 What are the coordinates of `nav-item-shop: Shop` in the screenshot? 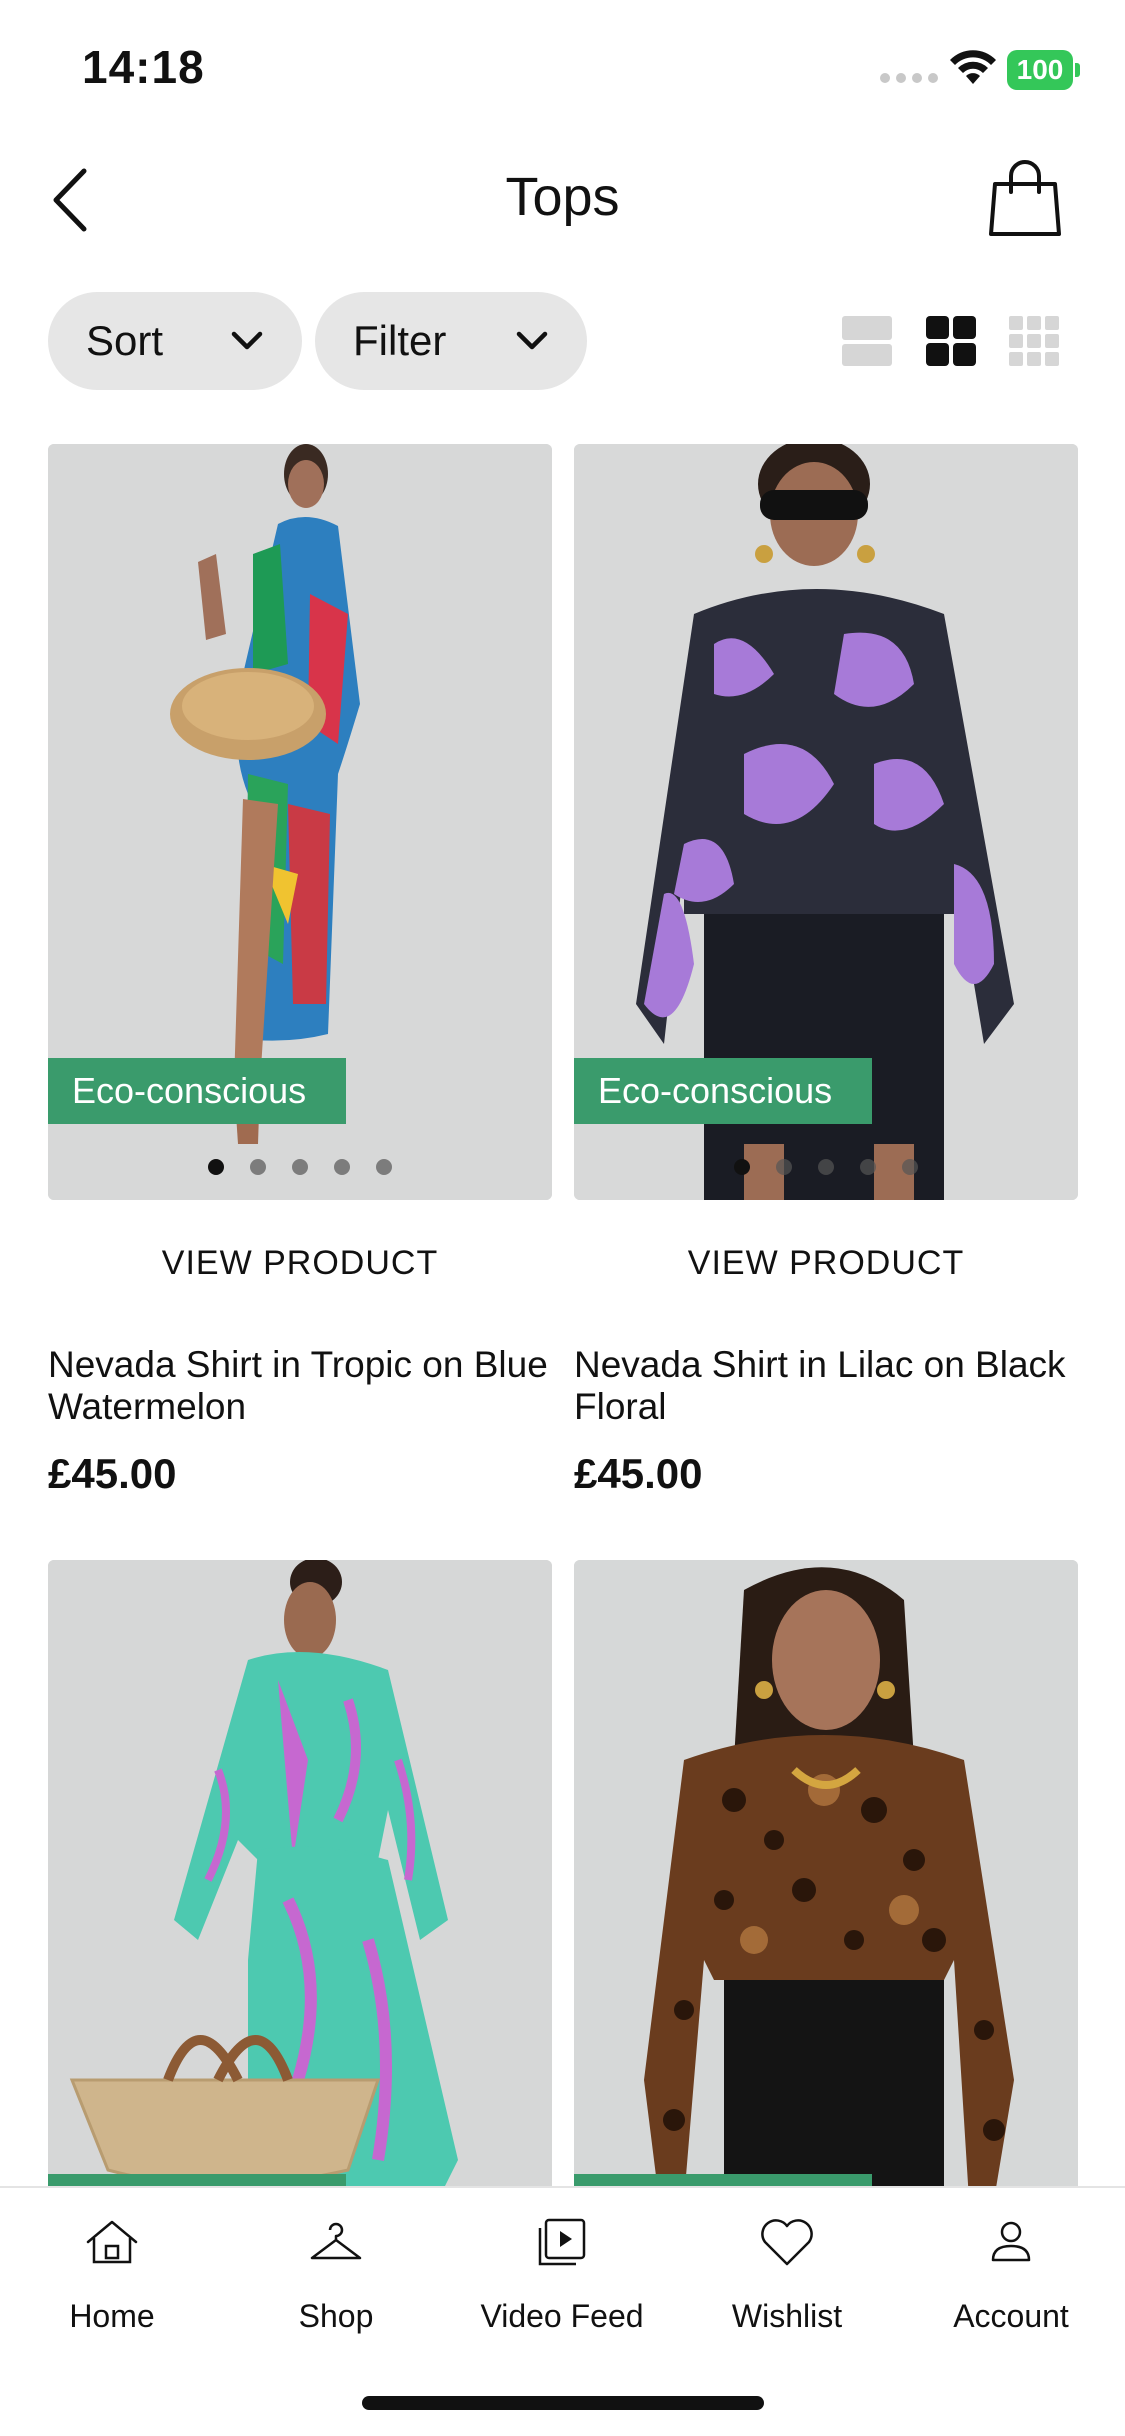 It's located at (336, 2273).